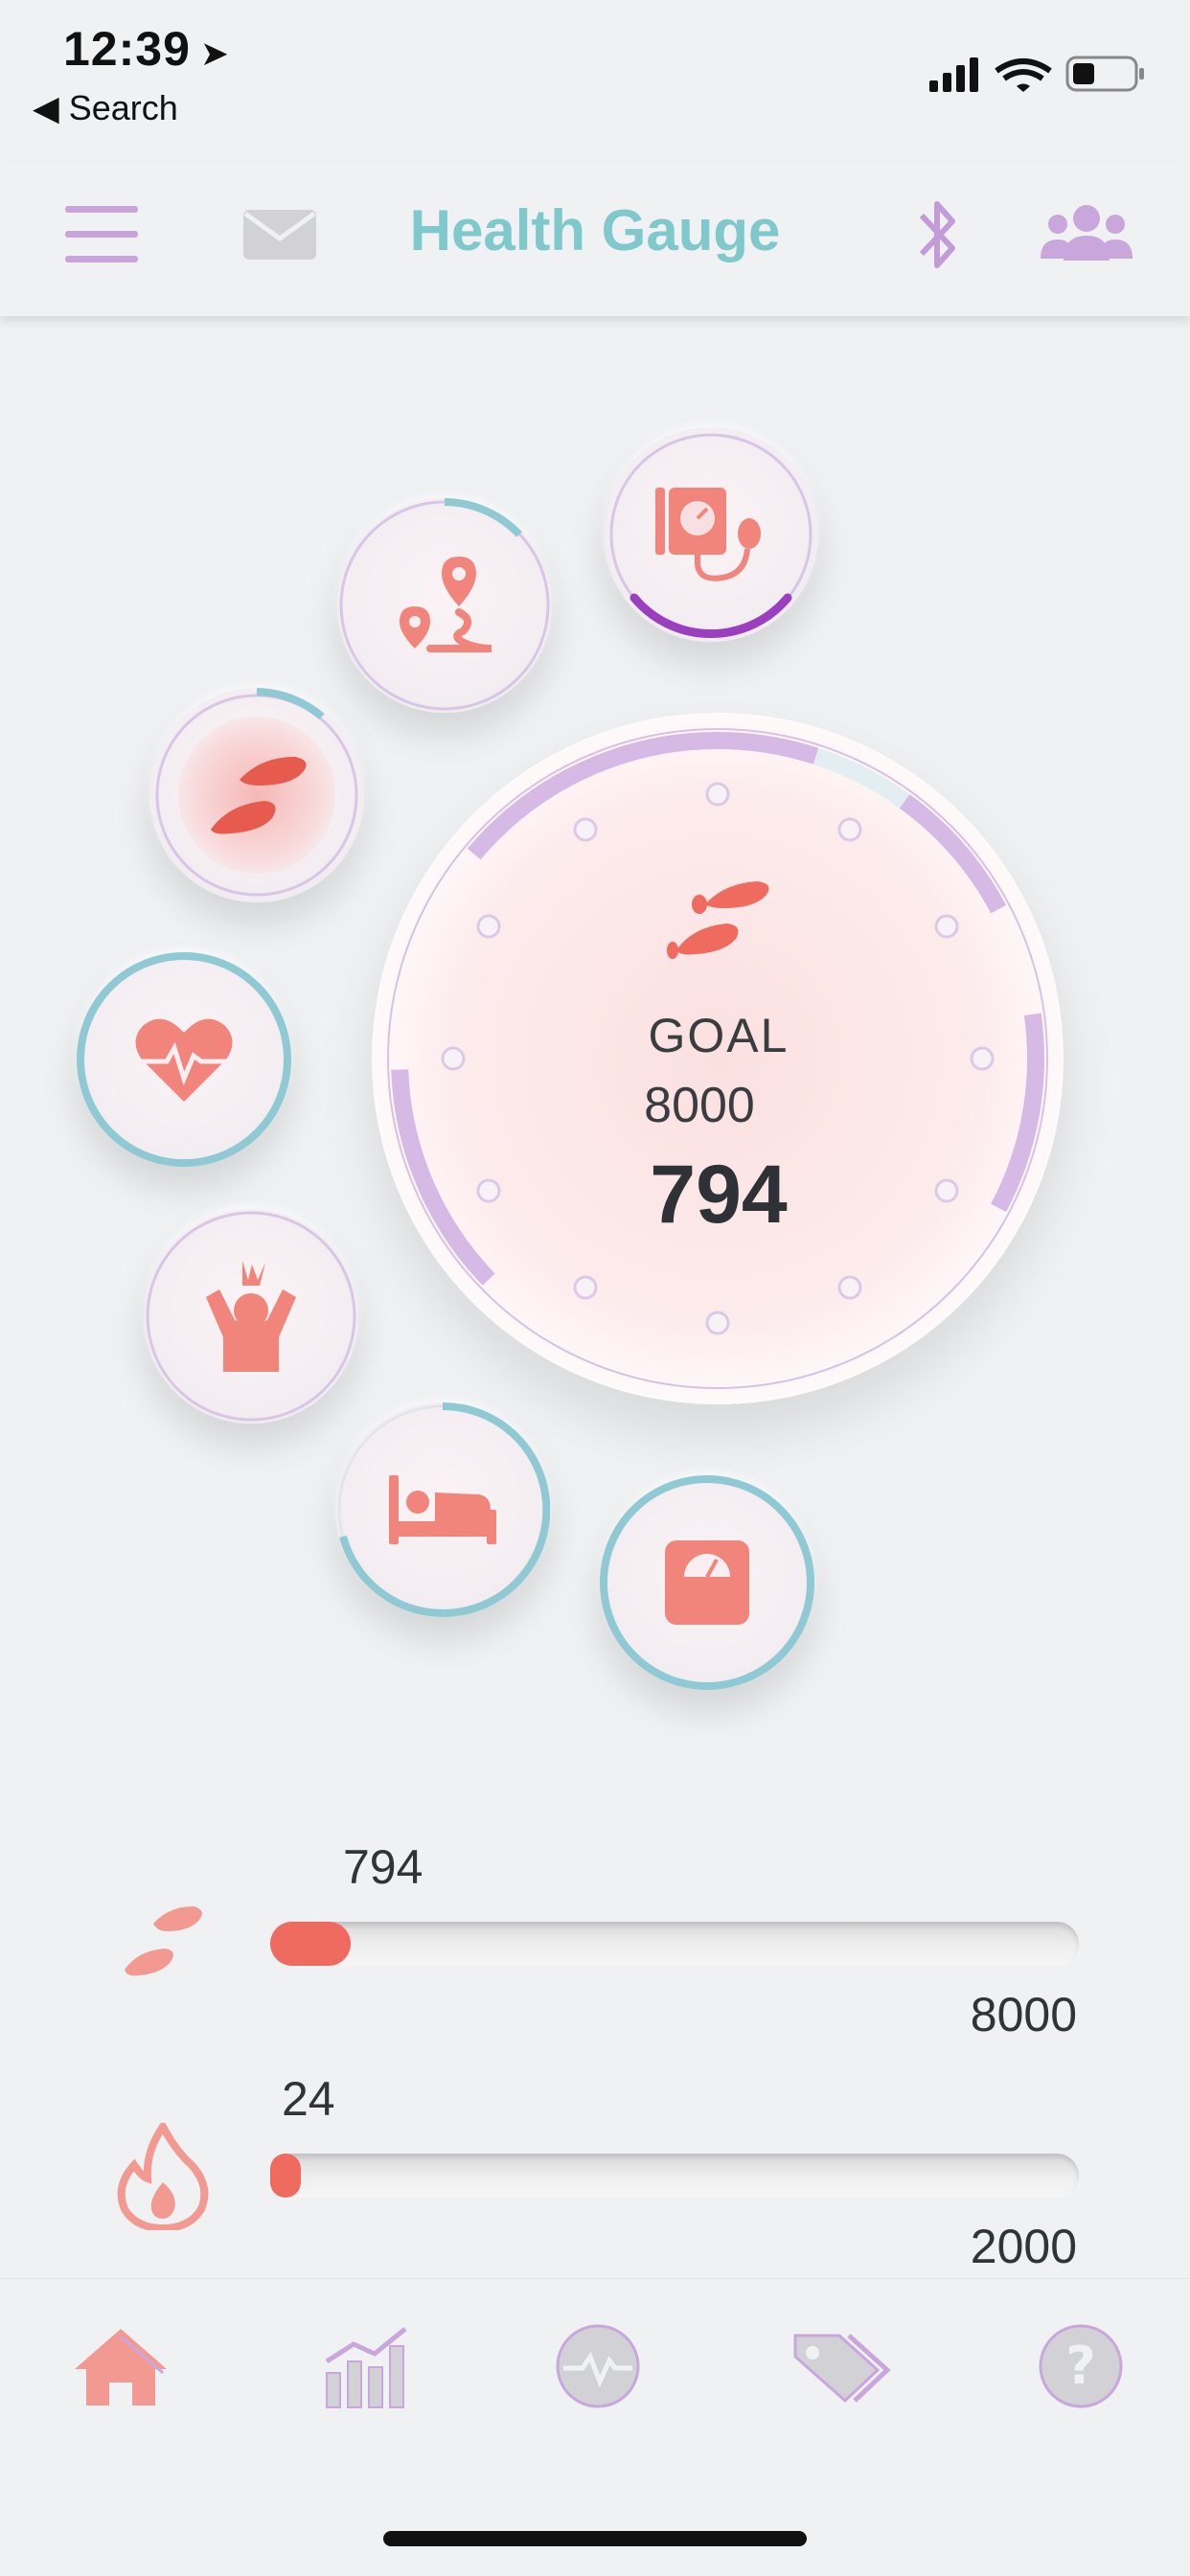  What do you see at coordinates (105, 108) in the screenshot?
I see `back-to-search: ◀ Search` at bounding box center [105, 108].